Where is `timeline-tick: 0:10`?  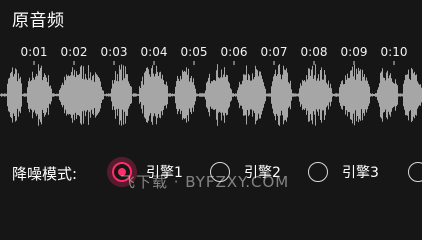
timeline-tick: 0:10 is located at coordinates (394, 55).